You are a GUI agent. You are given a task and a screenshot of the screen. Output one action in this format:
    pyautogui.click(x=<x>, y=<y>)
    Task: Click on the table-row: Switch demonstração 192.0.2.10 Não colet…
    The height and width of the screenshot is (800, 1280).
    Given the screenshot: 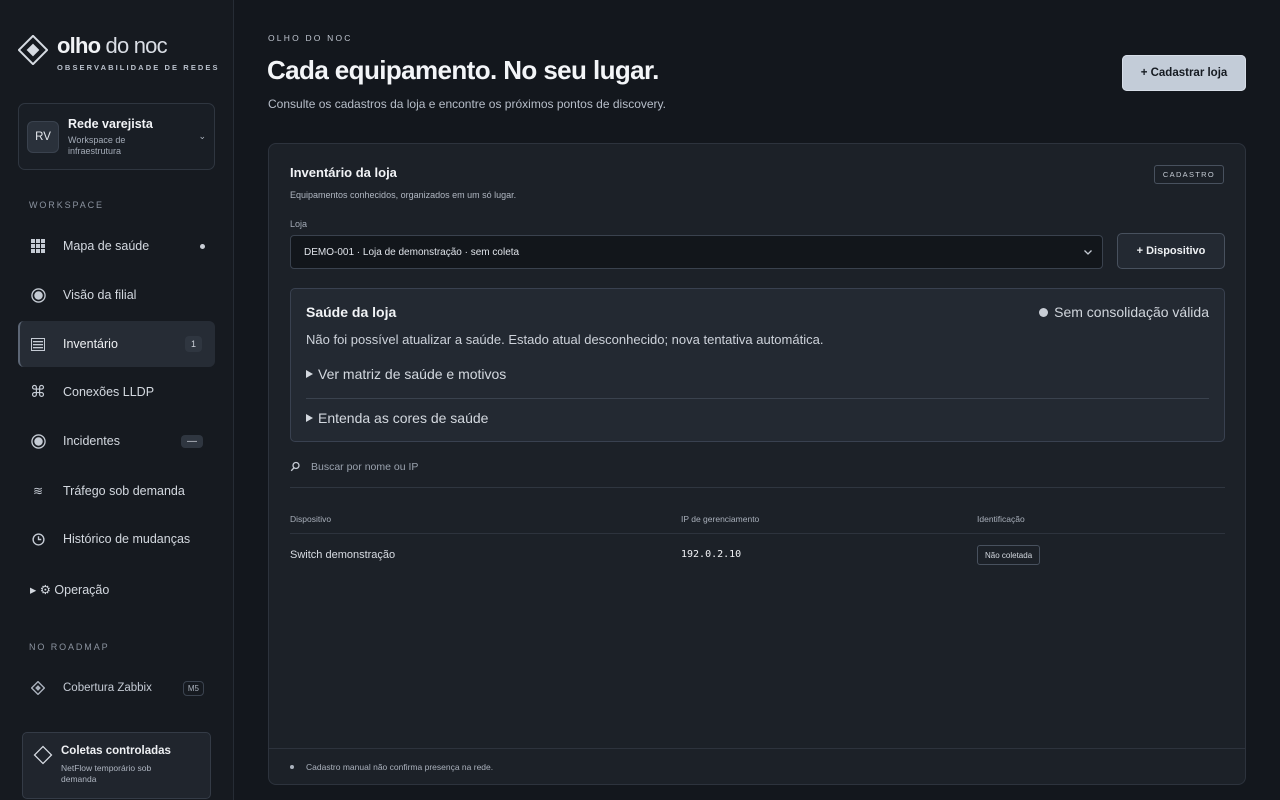 What is the action you would take?
    pyautogui.click(x=757, y=556)
    